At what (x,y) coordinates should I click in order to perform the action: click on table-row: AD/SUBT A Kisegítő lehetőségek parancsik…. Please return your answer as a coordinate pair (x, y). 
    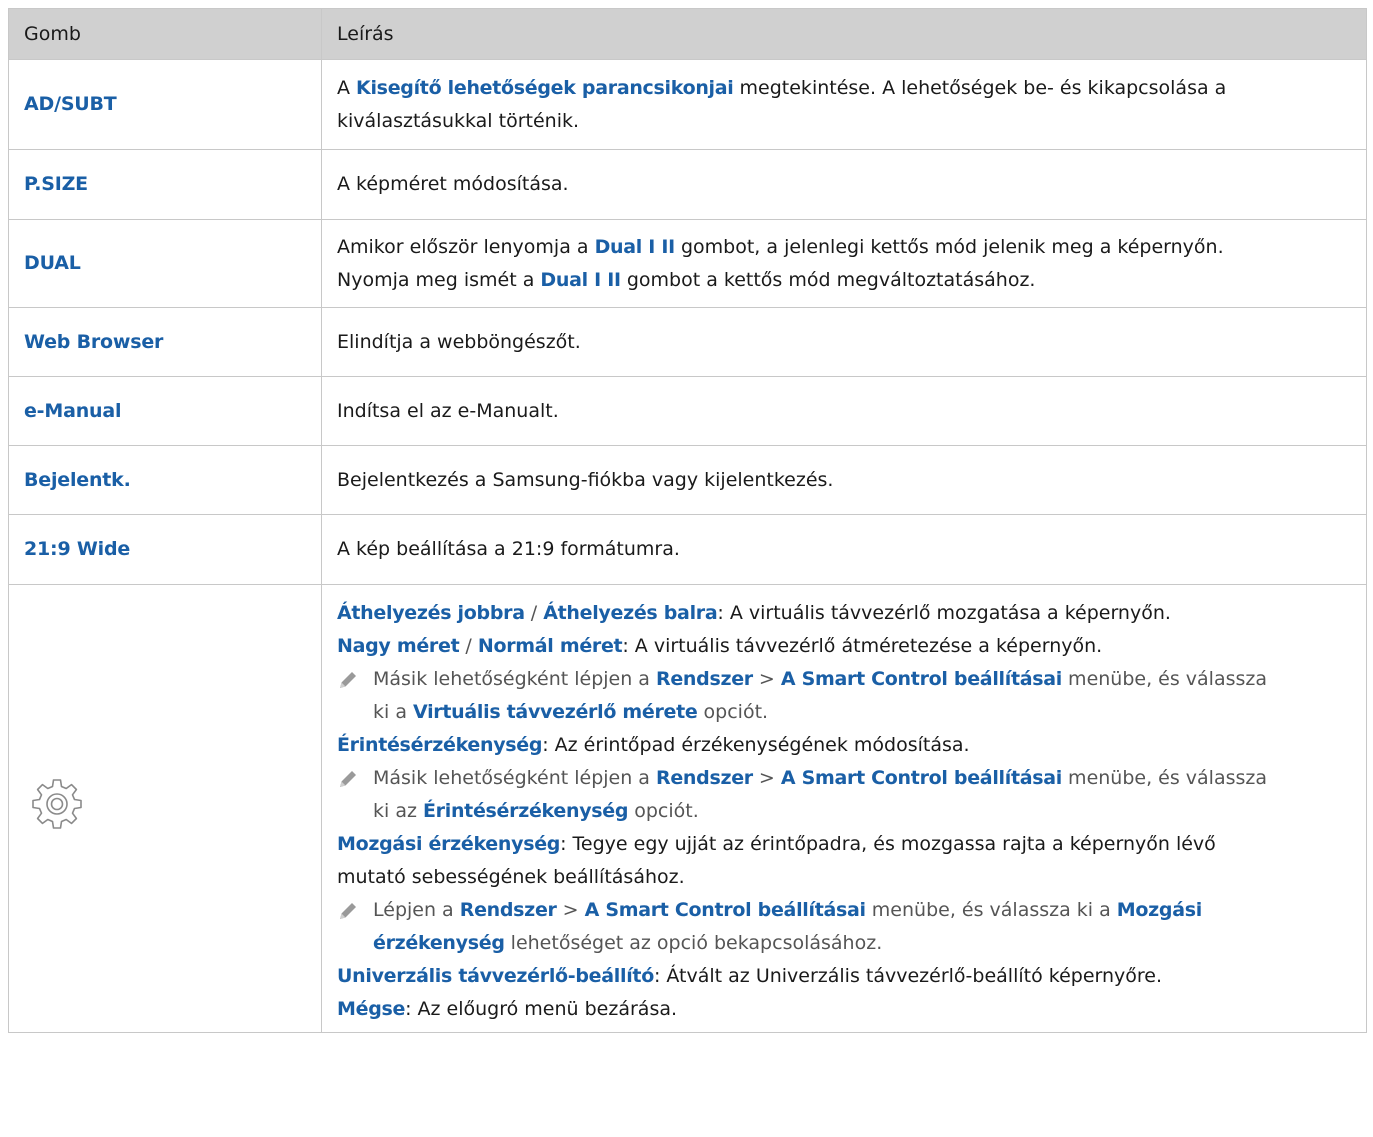
    Looking at the image, I should click on (687, 104).